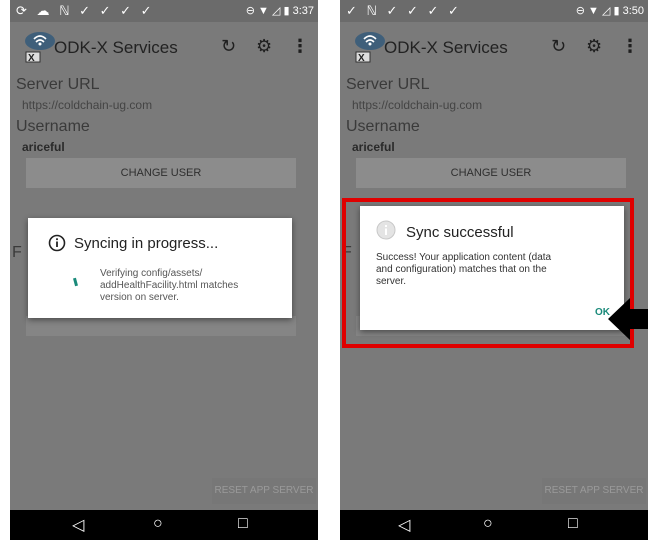 Image resolution: width=648 pixels, height=540 pixels. Describe the element at coordinates (17, 252) in the screenshot. I see `obscured-label: F` at that location.